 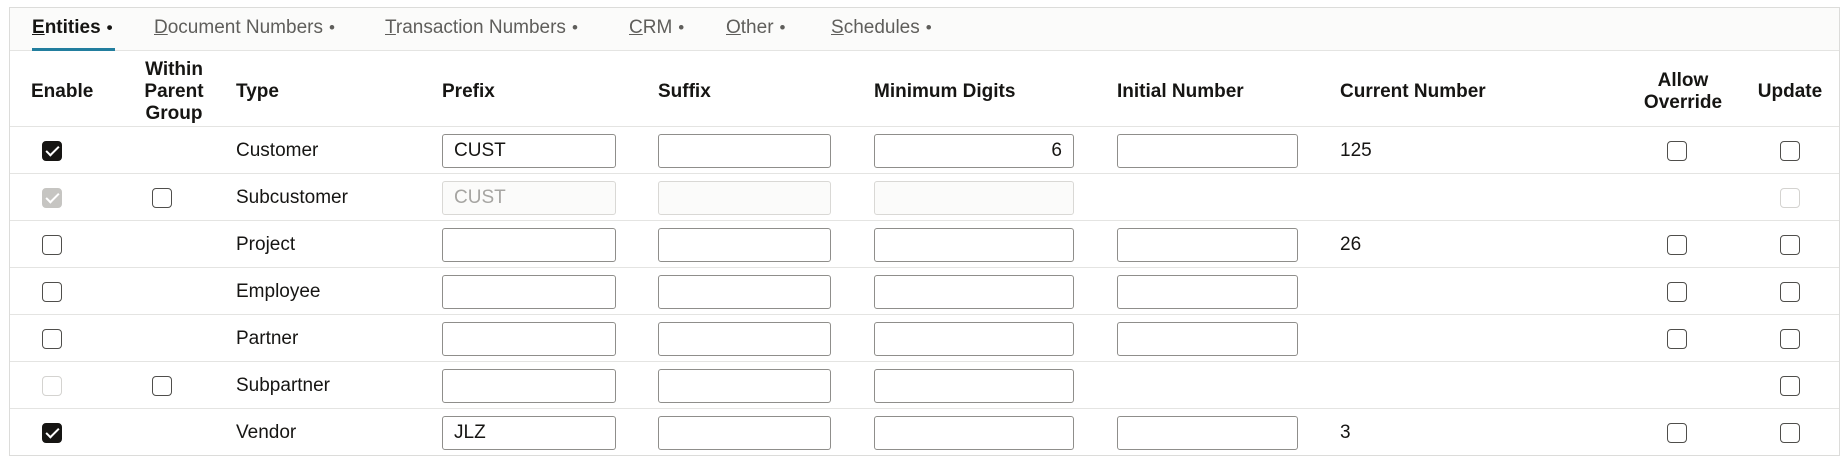 What do you see at coordinates (1180, 91) in the screenshot?
I see `column-header-initial-number: Initial Number` at bounding box center [1180, 91].